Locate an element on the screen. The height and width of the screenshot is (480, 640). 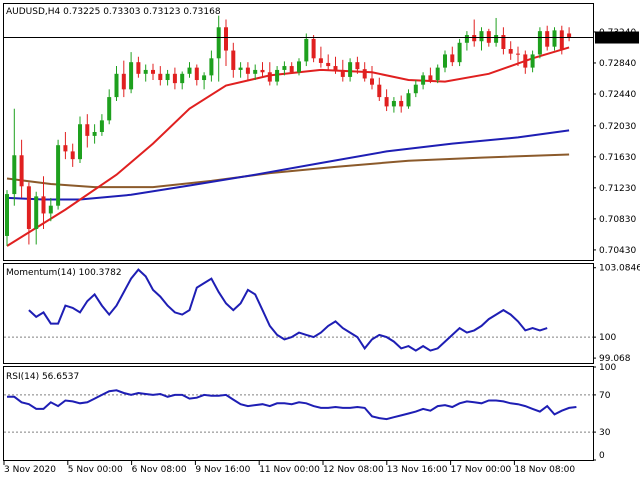
time-tick-label: 11 Nov 00:00 is located at coordinates (289, 470).